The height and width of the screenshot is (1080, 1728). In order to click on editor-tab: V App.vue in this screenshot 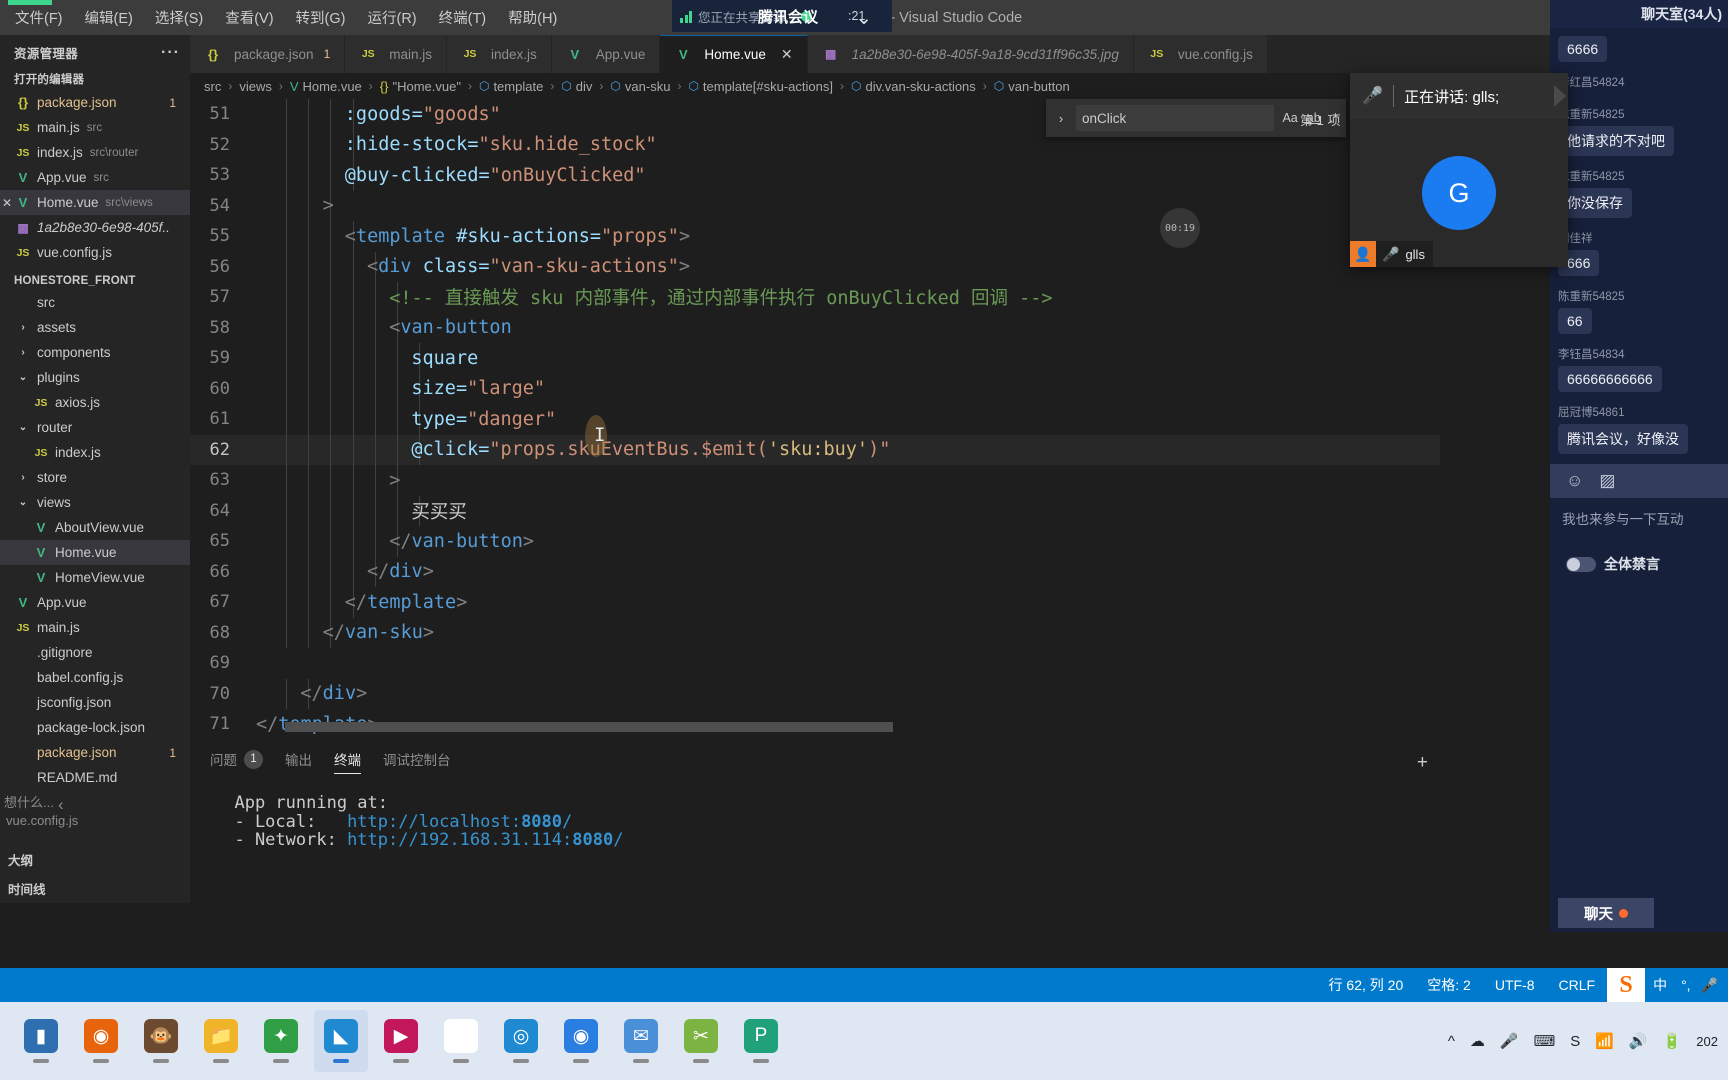, I will do `click(606, 54)`.